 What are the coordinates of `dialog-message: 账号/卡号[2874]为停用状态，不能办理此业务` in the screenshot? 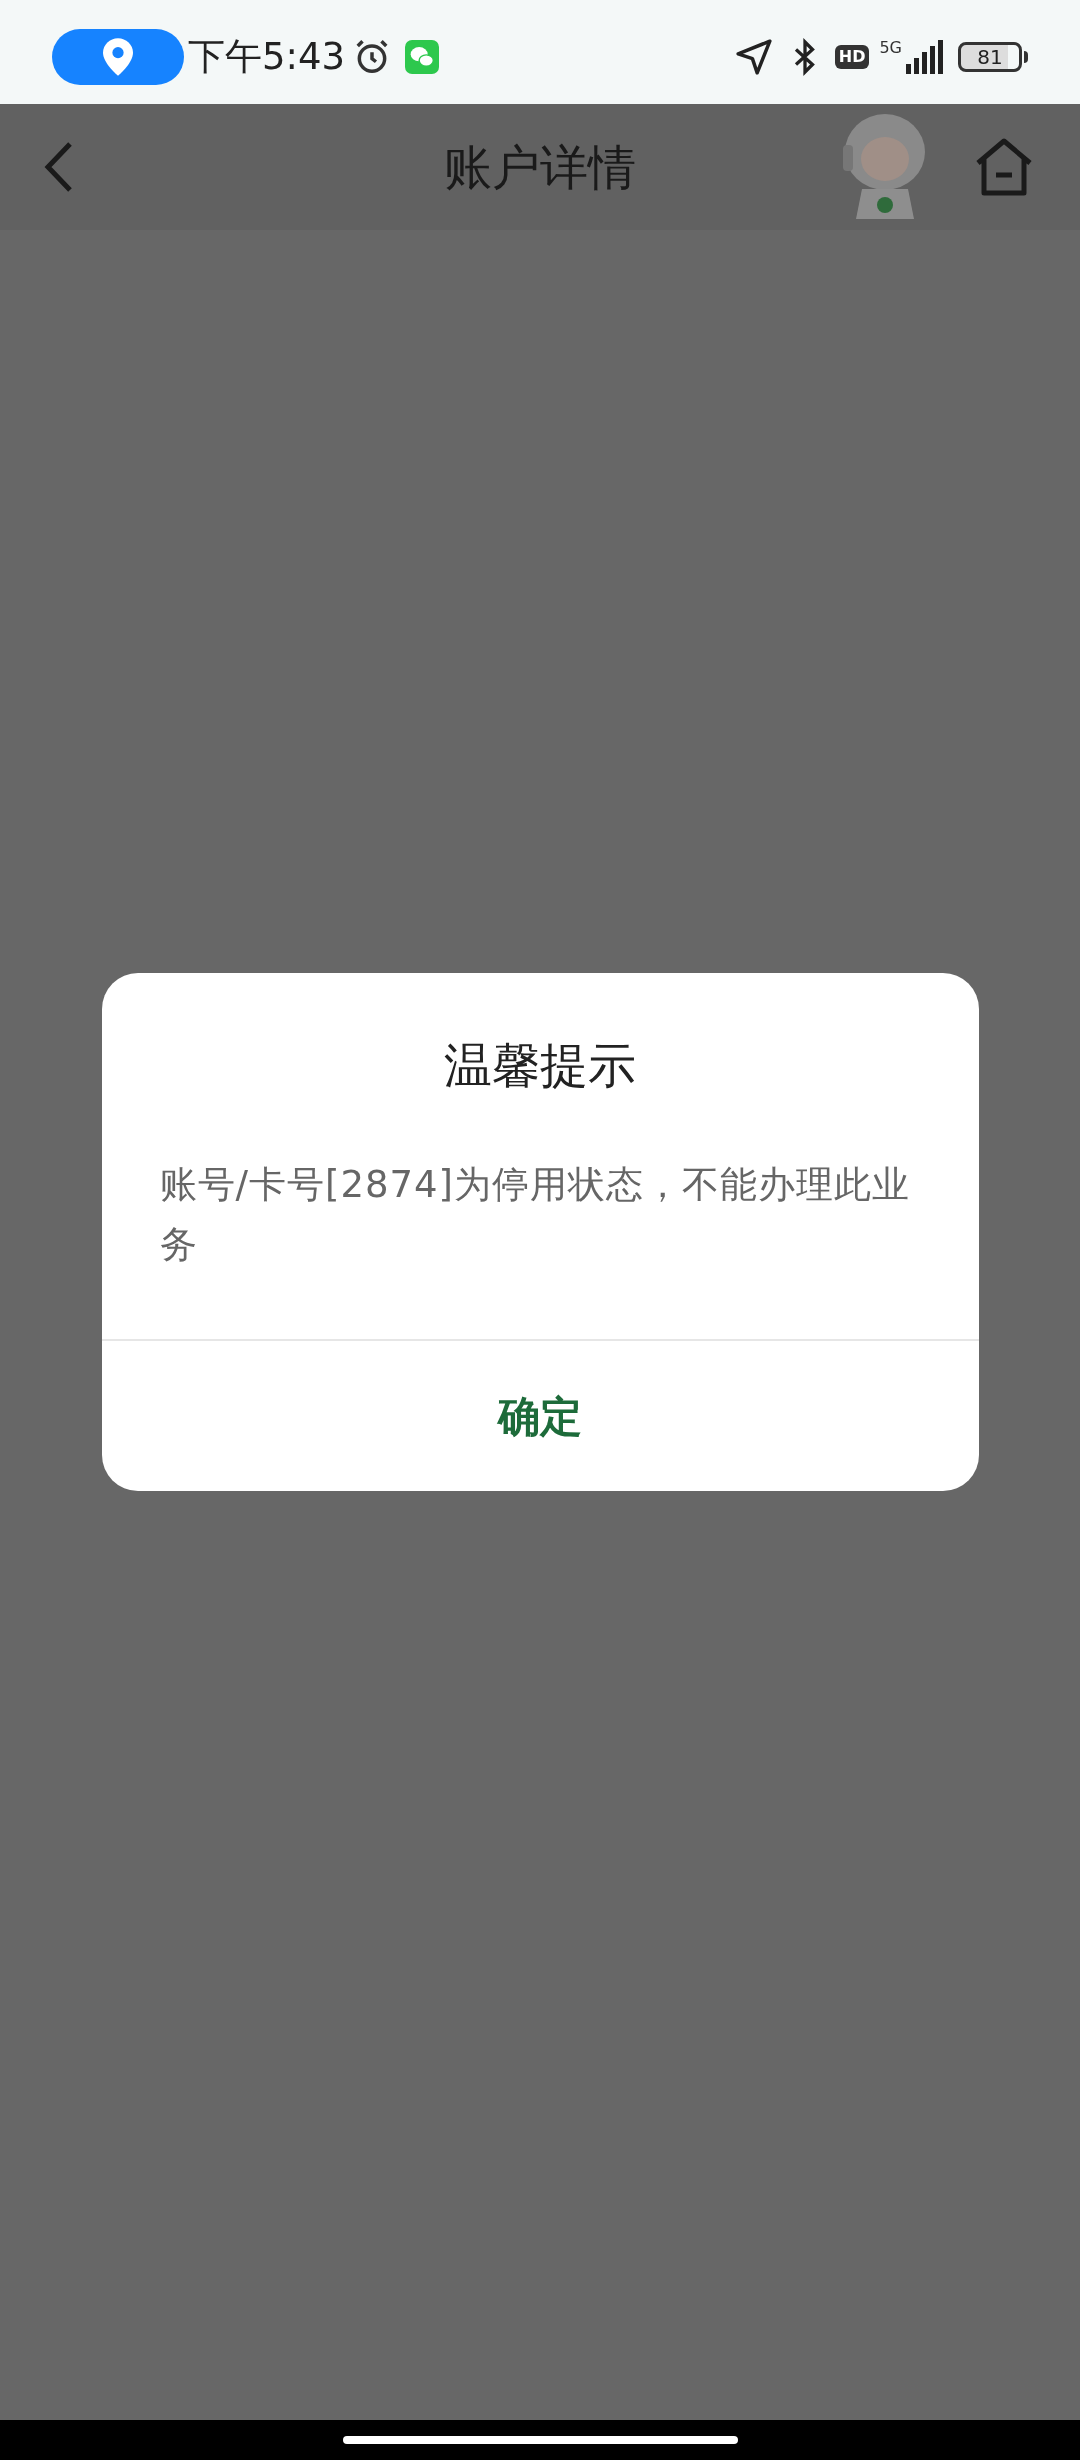 It's located at (534, 1215).